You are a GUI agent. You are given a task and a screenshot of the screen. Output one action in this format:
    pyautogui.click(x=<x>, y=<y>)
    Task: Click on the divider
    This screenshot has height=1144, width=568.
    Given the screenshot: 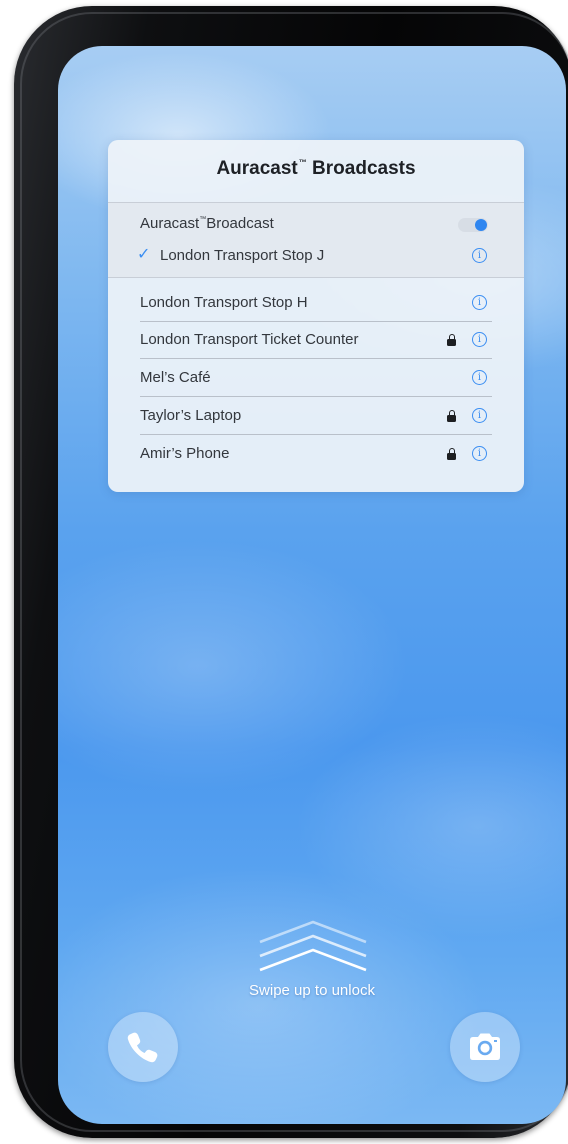 What is the action you would take?
    pyautogui.click(x=316, y=277)
    